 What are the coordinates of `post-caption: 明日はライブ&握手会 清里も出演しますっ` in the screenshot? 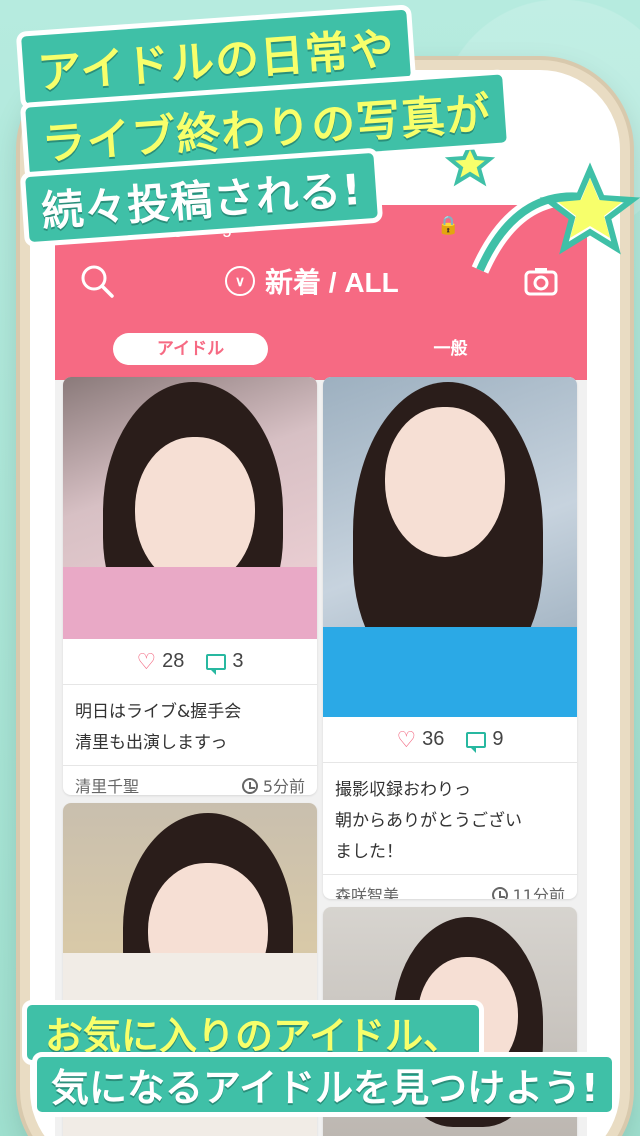 It's located at (190, 725).